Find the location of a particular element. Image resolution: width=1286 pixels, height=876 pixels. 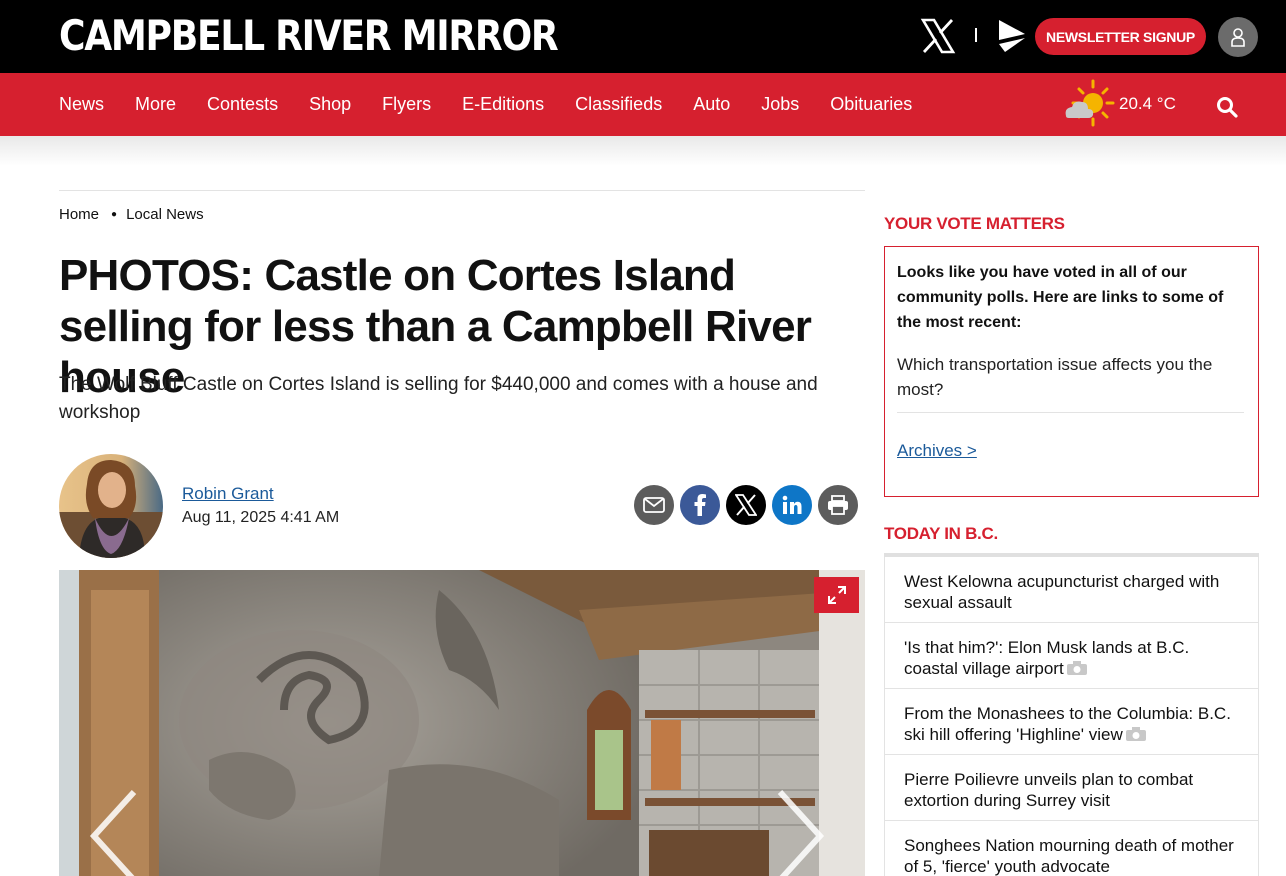

share-linkedin-button is located at coordinates (792, 505).